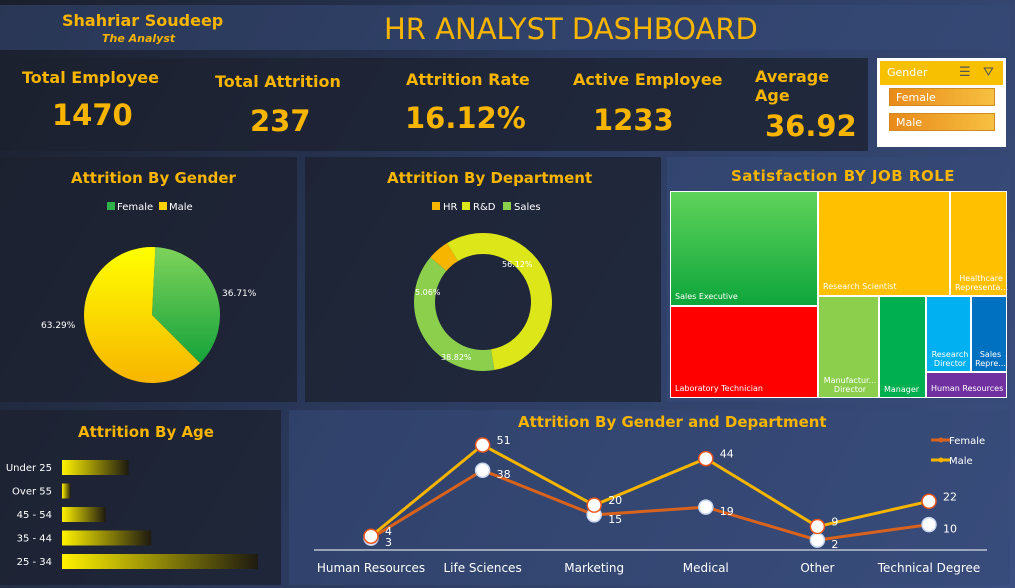 Image resolution: width=1015 pixels, height=588 pixels. What do you see at coordinates (527, 207) in the screenshot?
I see `legend-sales: Sales` at bounding box center [527, 207].